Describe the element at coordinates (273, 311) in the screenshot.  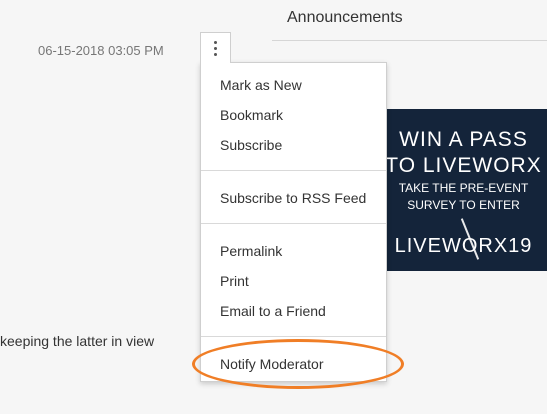
I see `menu-item-email-friend: Email to a Friend` at that location.